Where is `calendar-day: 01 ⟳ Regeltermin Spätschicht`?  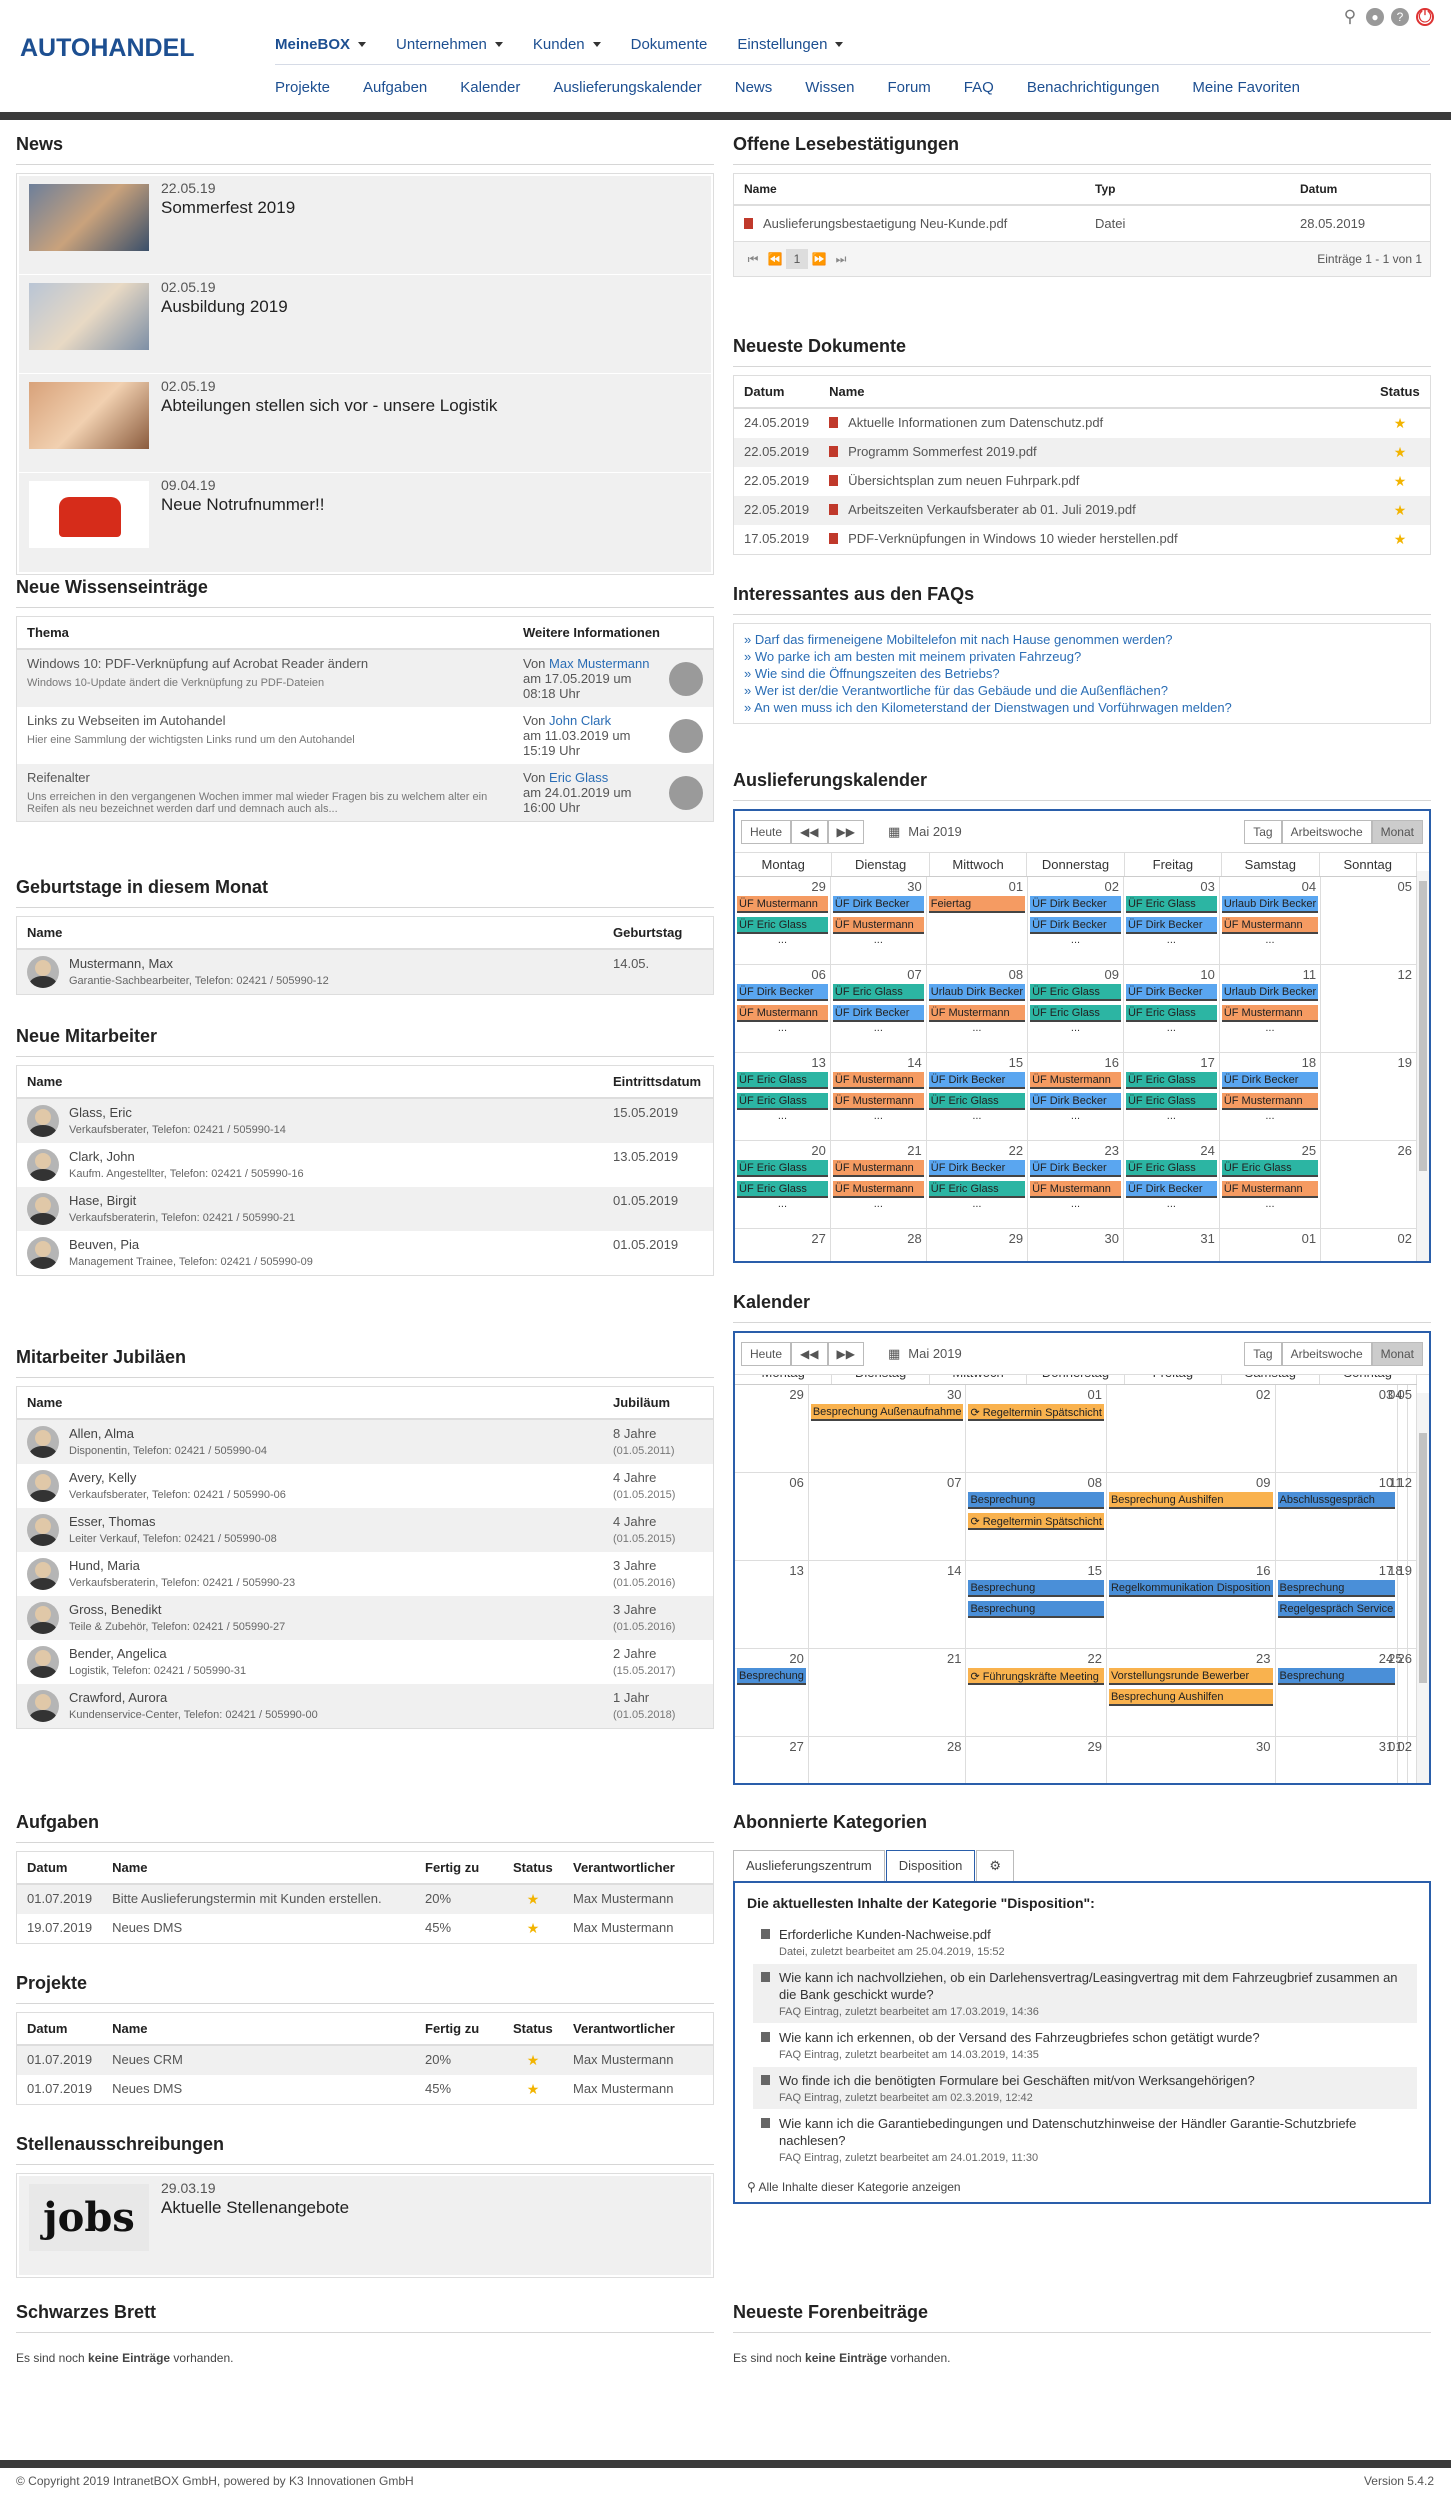
calendar-day: 01 ⟳ Regeltermin Spätschicht is located at coordinates (1036, 1429).